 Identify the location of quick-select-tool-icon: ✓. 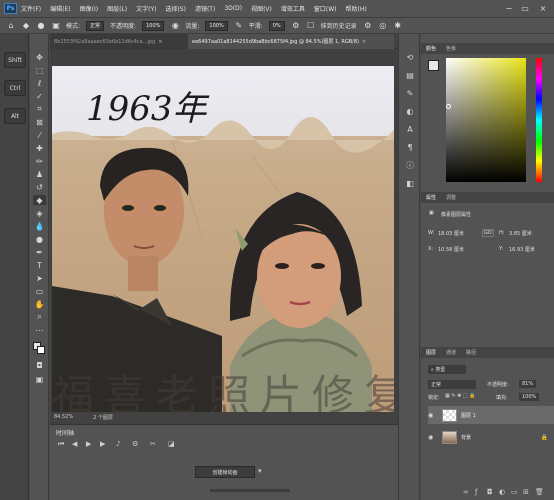
(39, 96).